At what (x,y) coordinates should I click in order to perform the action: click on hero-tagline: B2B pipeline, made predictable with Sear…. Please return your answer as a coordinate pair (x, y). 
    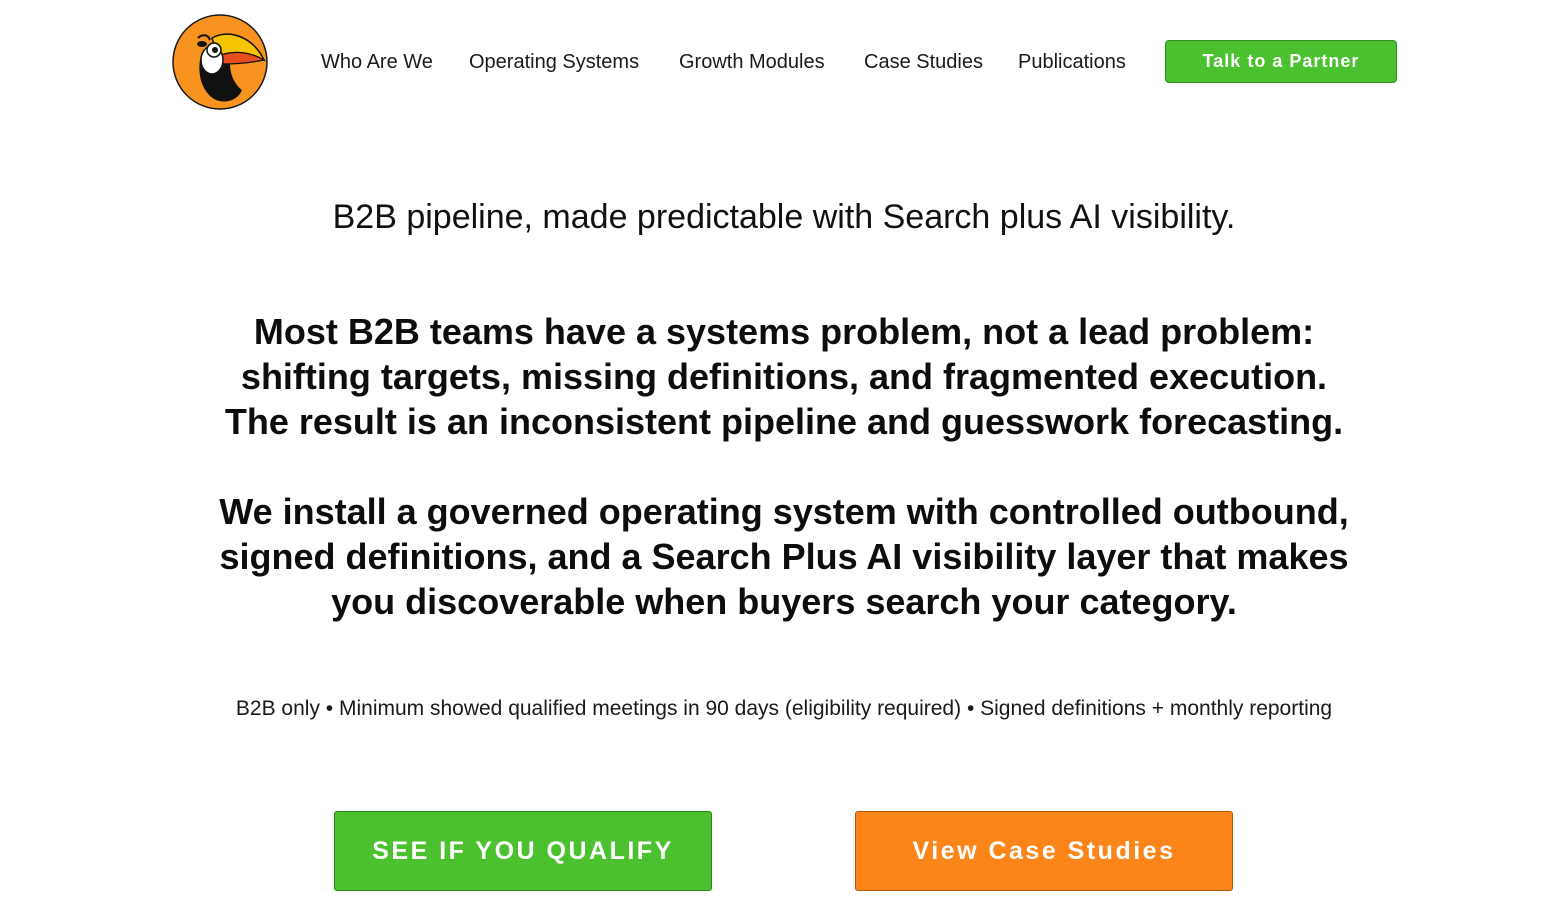
    Looking at the image, I should click on (784, 217).